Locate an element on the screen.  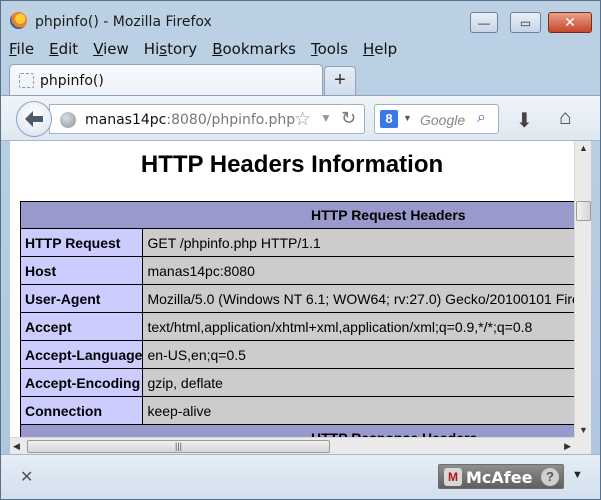
request-headers-heading: HTTP Request Headers is located at coordinates (297, 215).